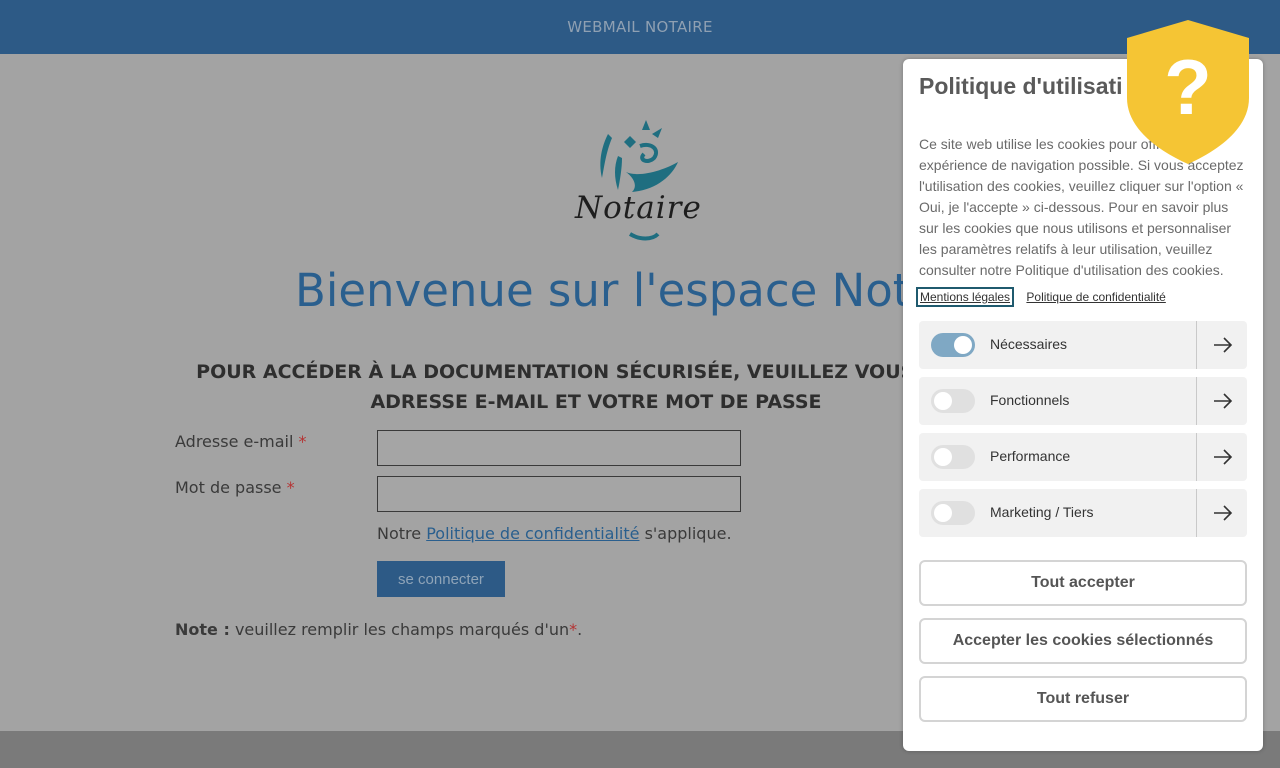 The height and width of the screenshot is (768, 1280). I want to click on email-label: Adresse e-mail *, so click(240, 441).